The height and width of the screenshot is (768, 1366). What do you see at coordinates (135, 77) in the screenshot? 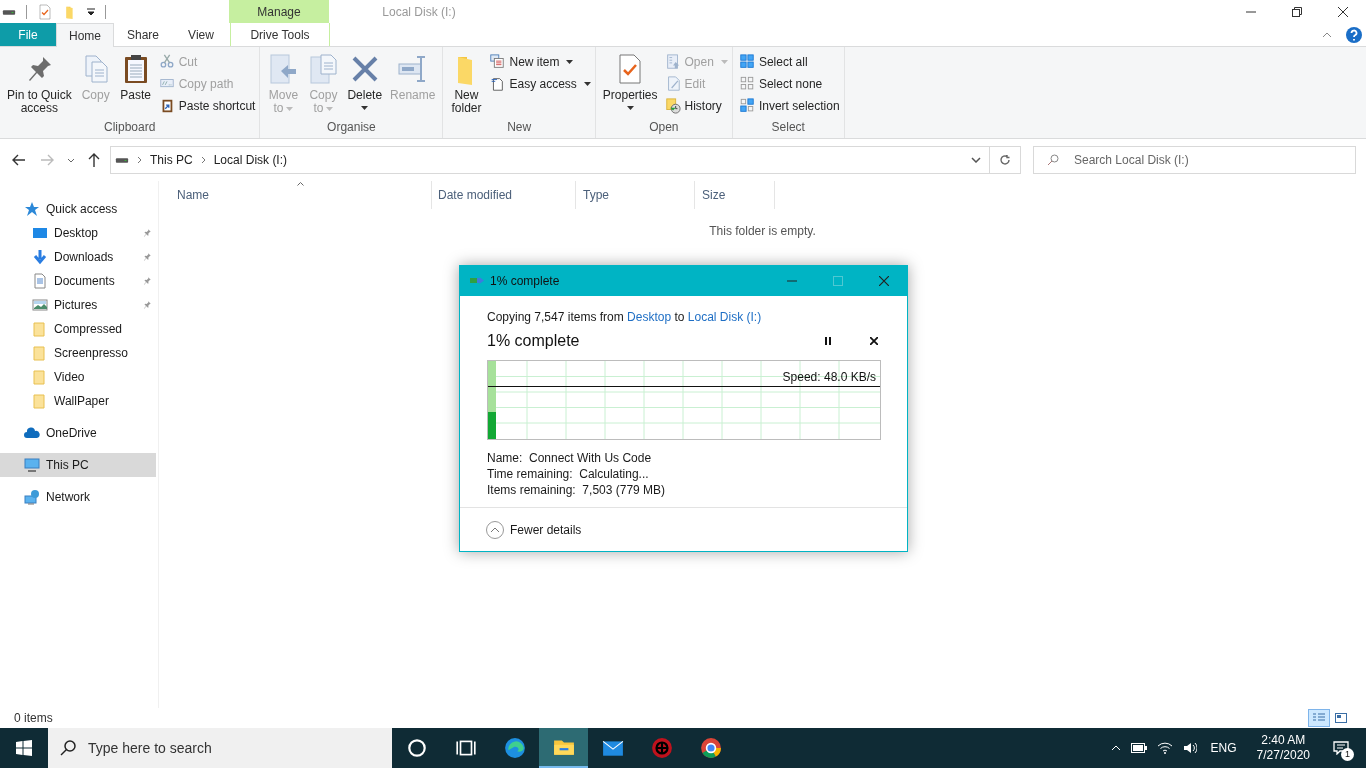
I see `ribbon-button: Paste` at bounding box center [135, 77].